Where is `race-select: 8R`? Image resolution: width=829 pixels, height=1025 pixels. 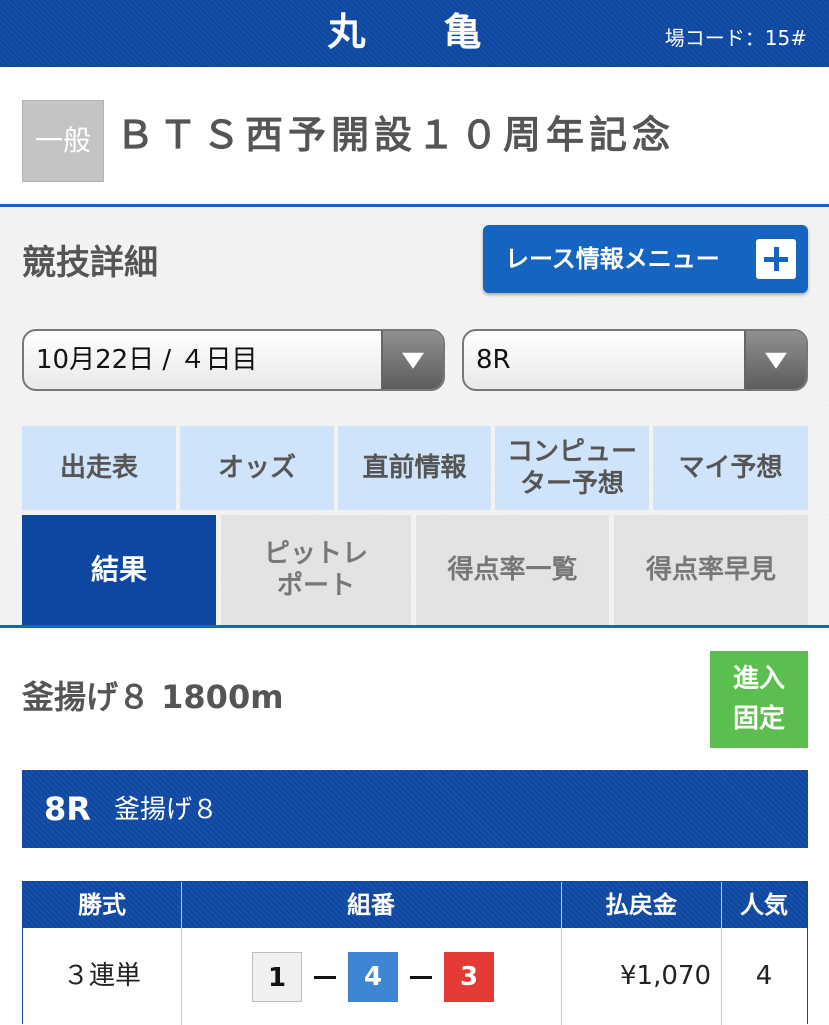
race-select: 8R is located at coordinates (635, 360).